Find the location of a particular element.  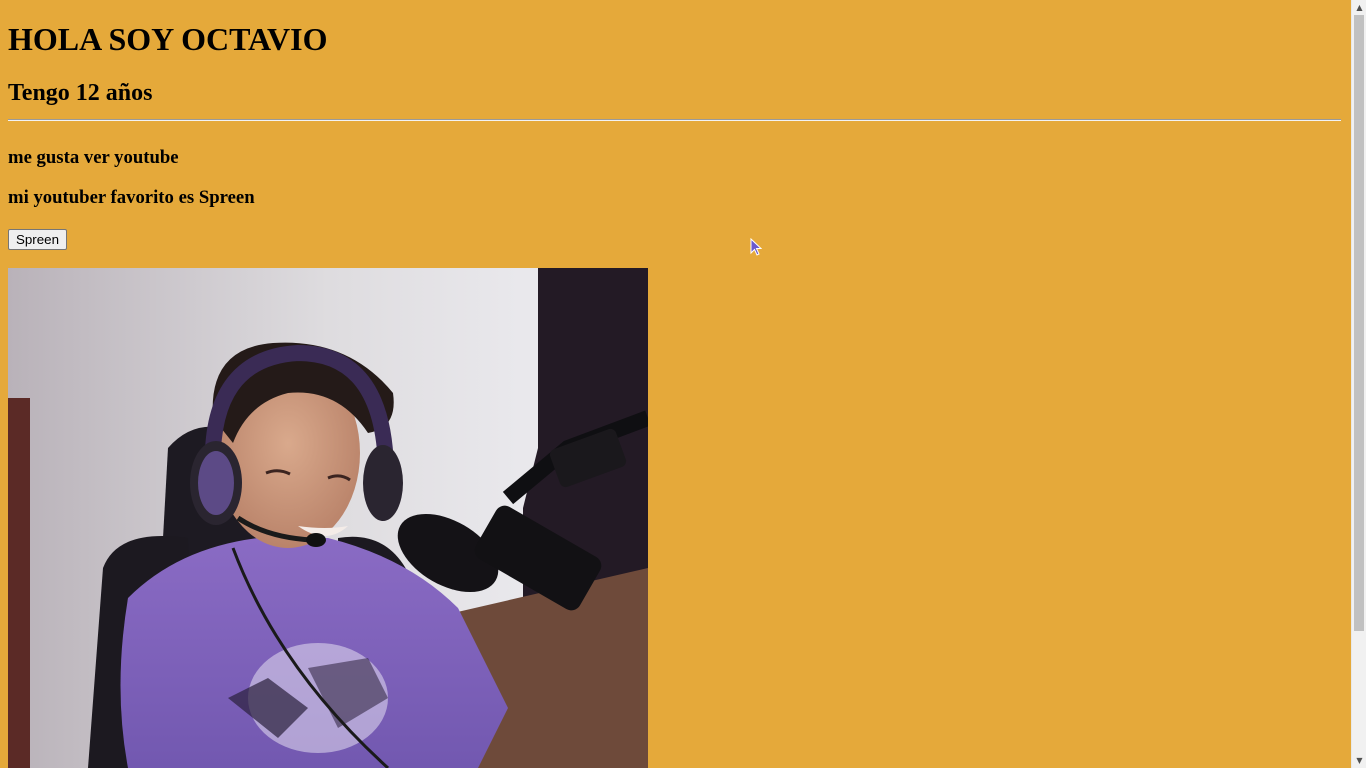

mouse-pointer-icon is located at coordinates (756, 247).